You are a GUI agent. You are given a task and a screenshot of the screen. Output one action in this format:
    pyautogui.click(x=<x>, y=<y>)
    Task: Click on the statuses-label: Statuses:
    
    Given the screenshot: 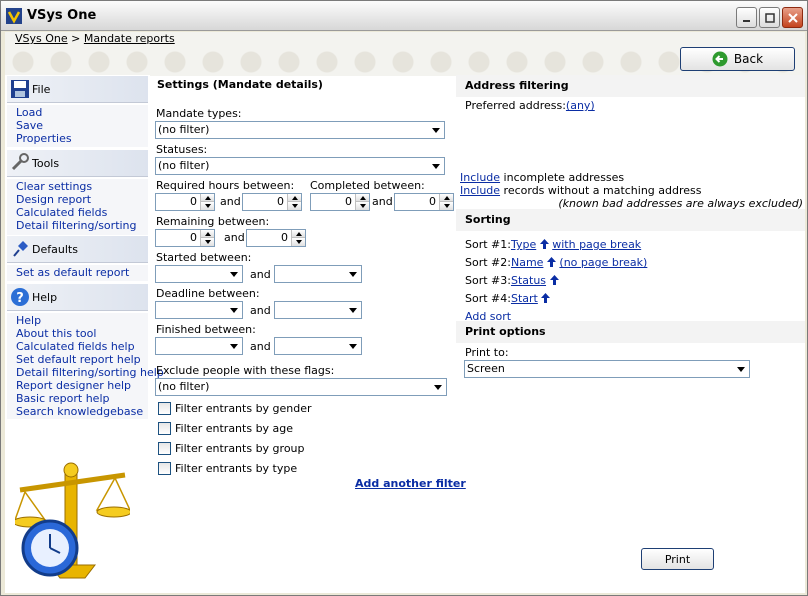 What is the action you would take?
    pyautogui.click(x=182, y=149)
    